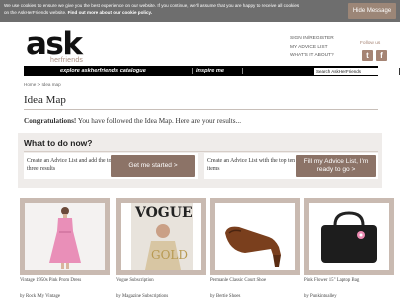 The width and height of the screenshot is (400, 301). I want to click on title-divider, so click(201, 109).